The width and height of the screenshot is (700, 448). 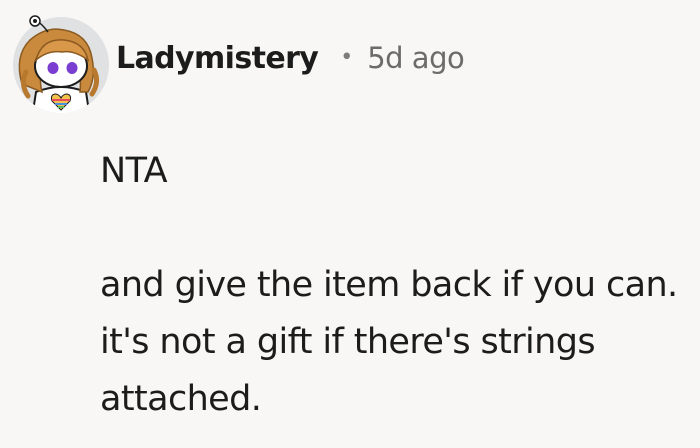 I want to click on reddit-snoo-avatar-icon, so click(x=61, y=64).